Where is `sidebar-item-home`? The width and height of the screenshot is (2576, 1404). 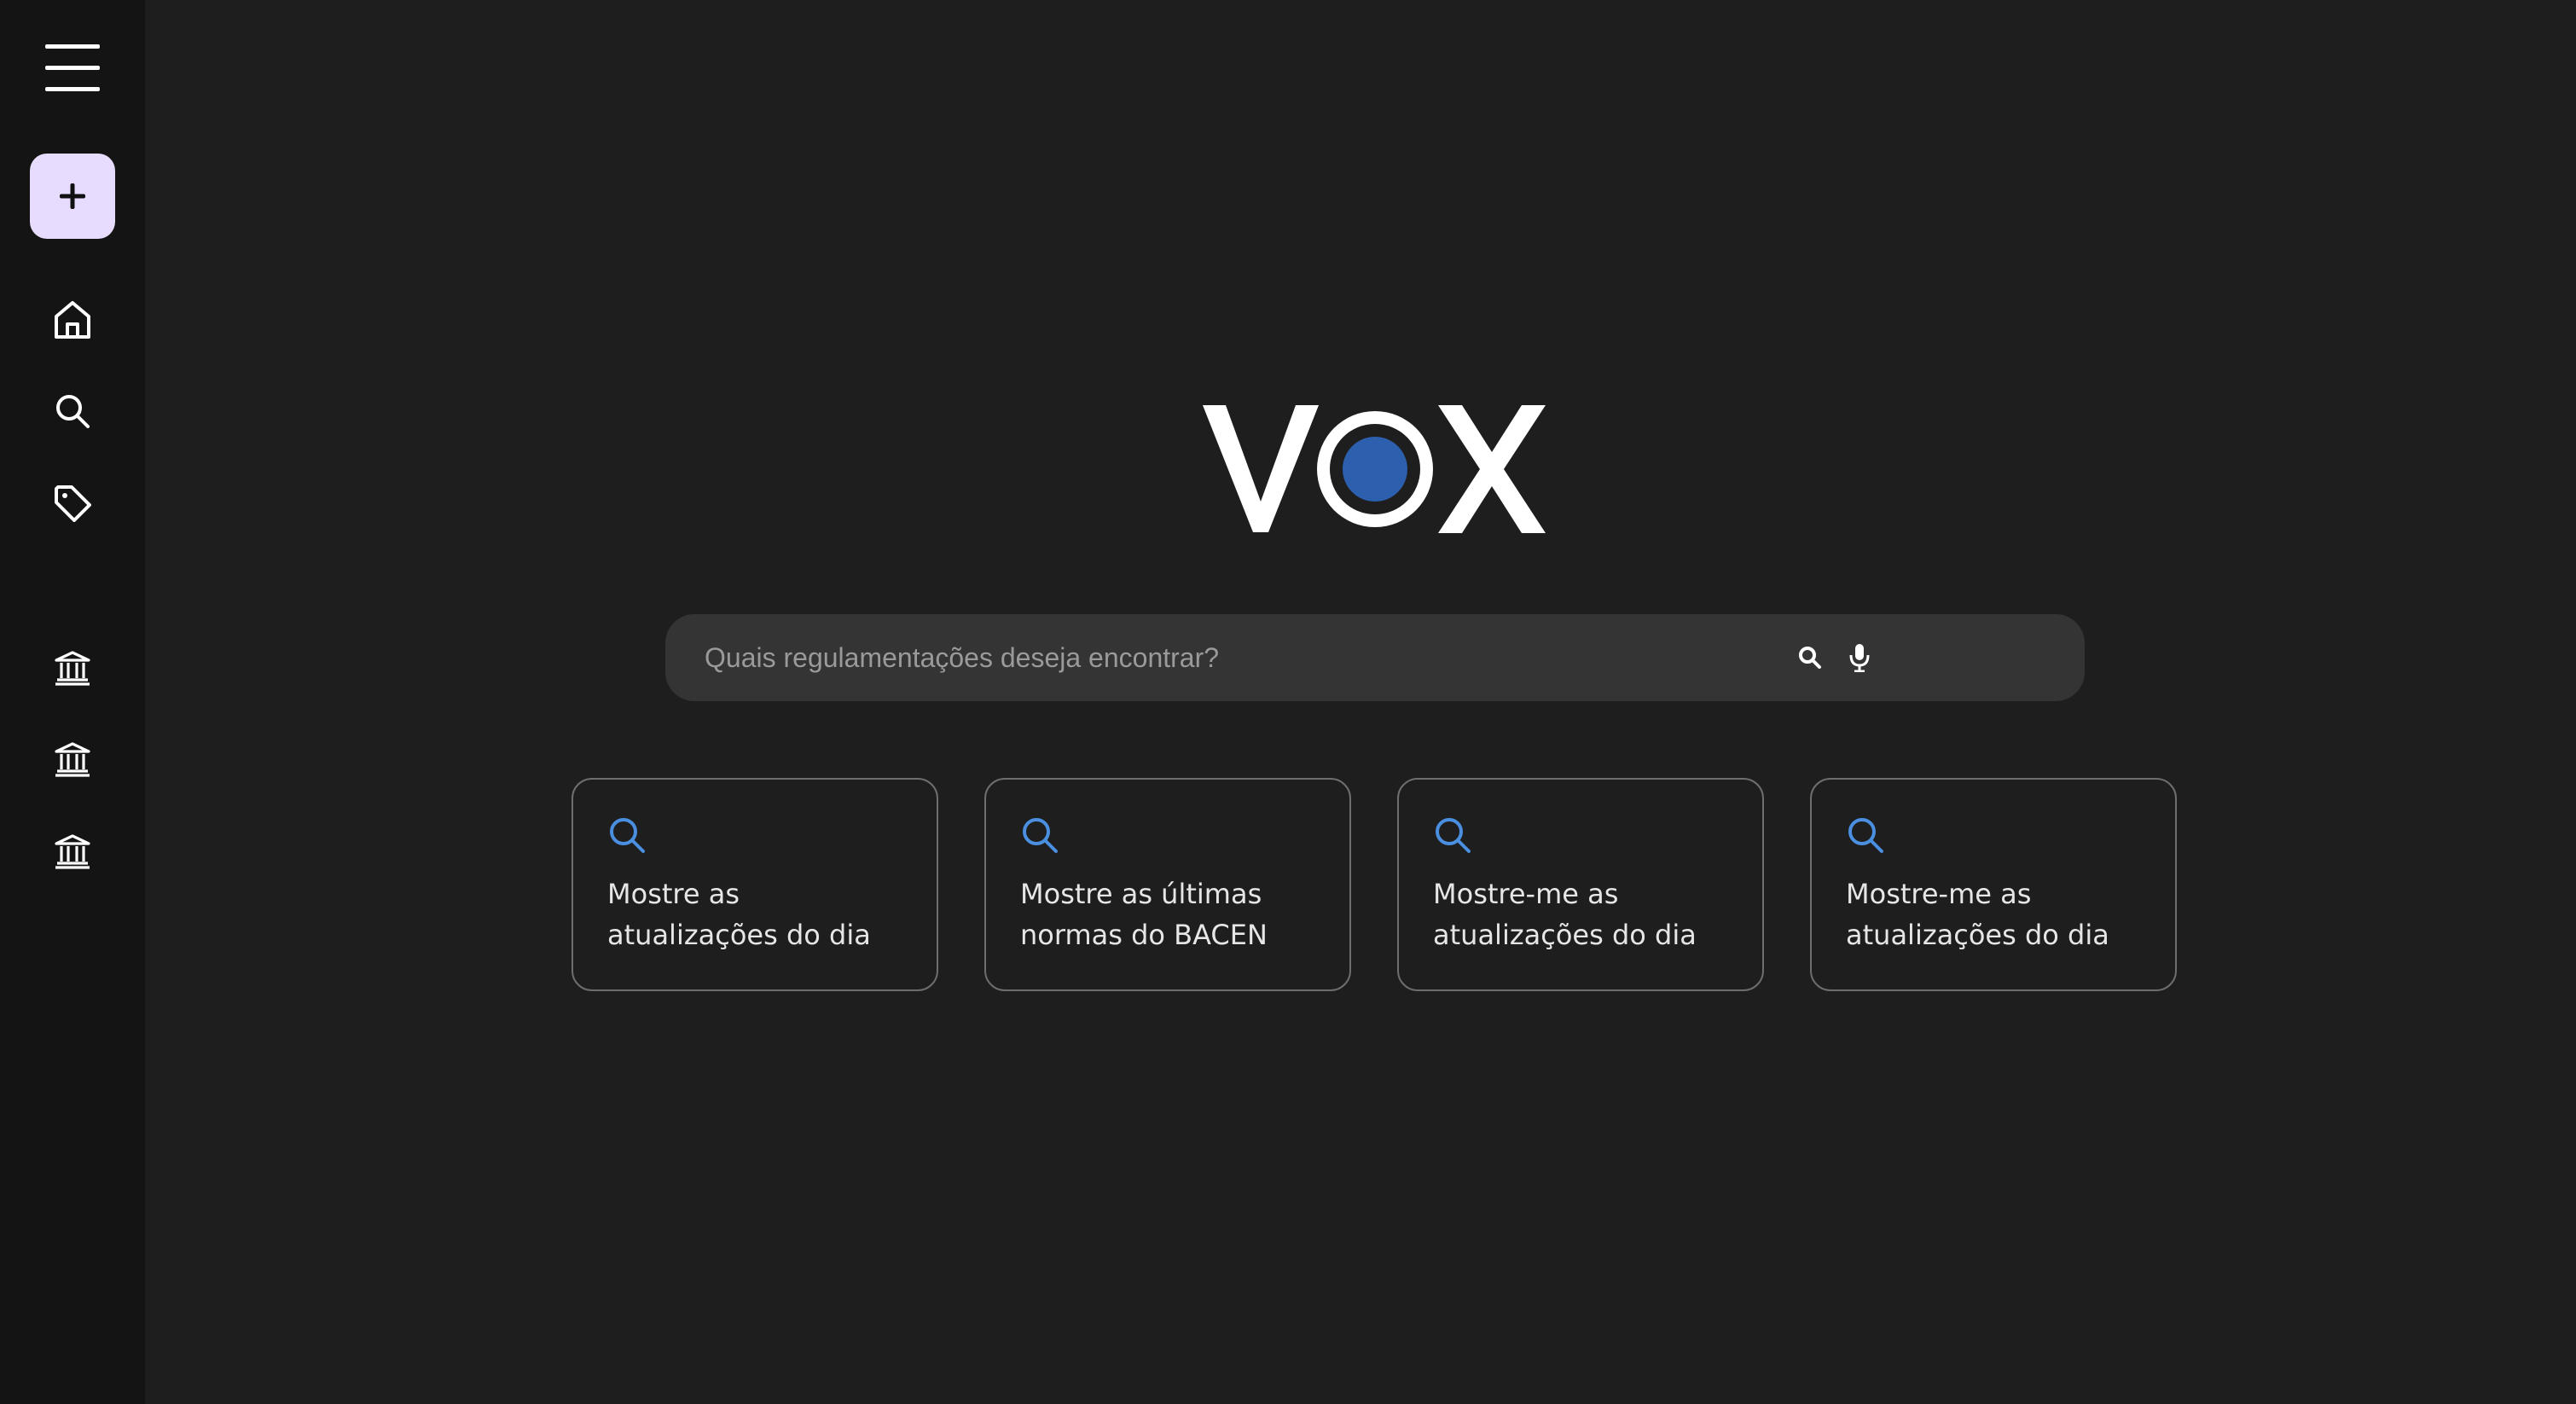 sidebar-item-home is located at coordinates (72, 320).